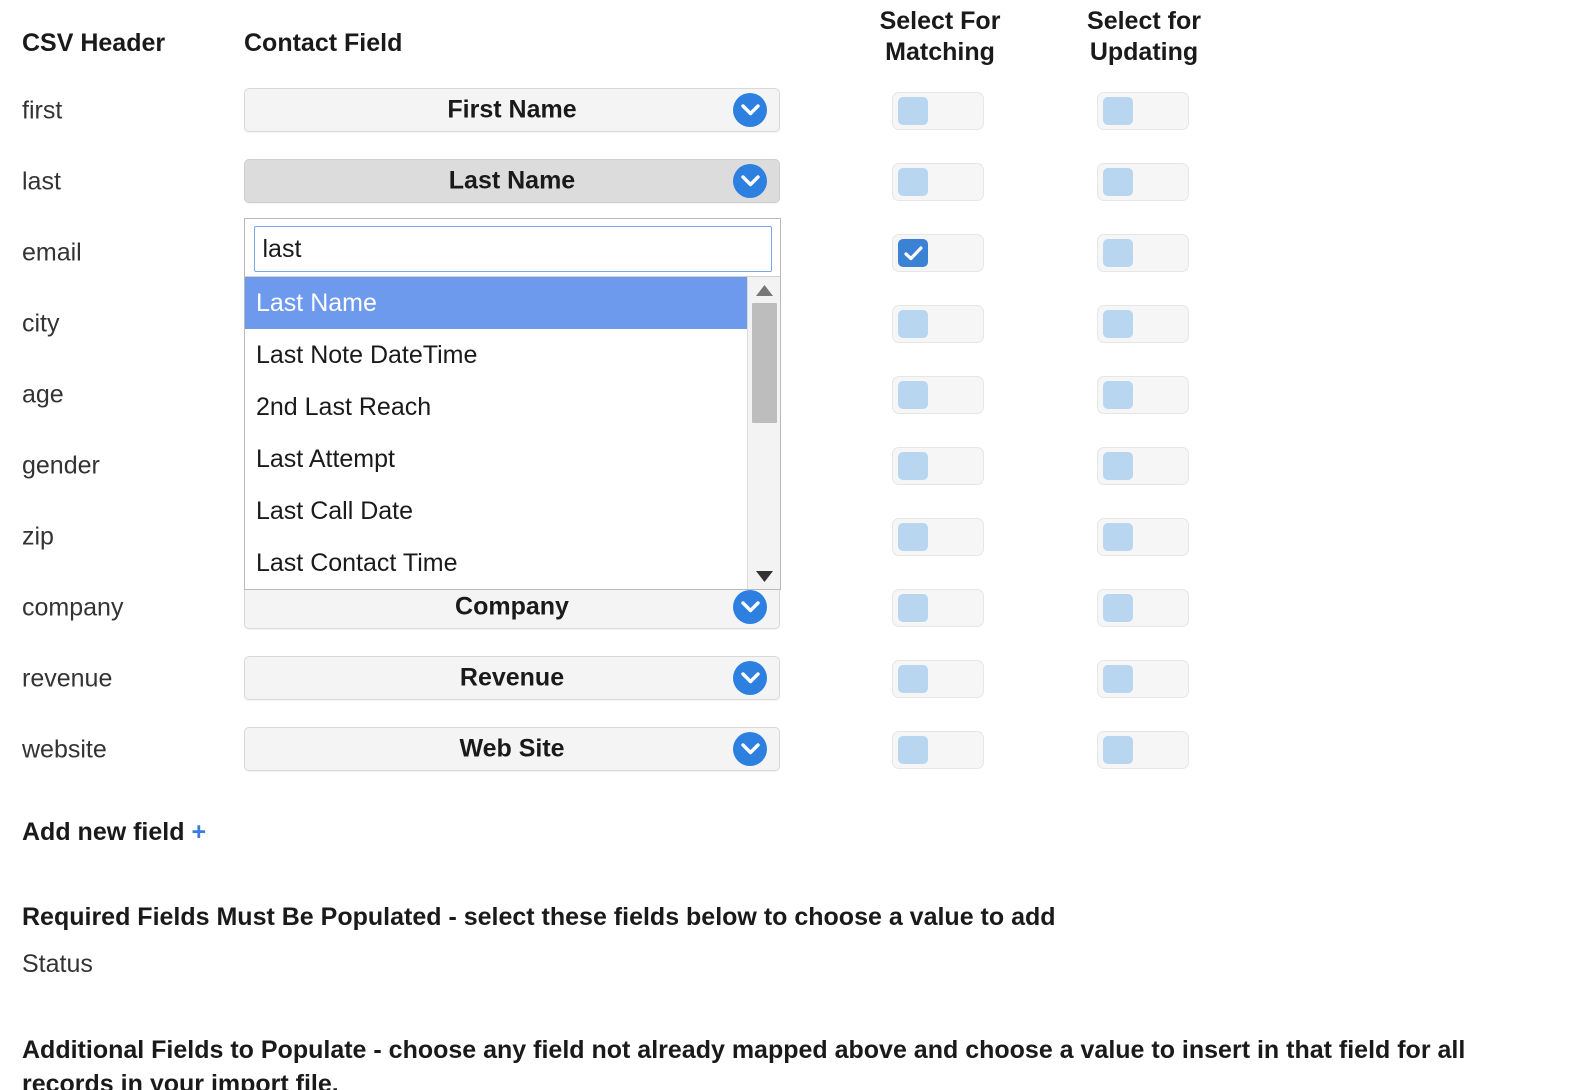 This screenshot has width=1572, height=1090. Describe the element at coordinates (497, 407) in the screenshot. I see `dropdown-option: 2nd Last Reach` at that location.